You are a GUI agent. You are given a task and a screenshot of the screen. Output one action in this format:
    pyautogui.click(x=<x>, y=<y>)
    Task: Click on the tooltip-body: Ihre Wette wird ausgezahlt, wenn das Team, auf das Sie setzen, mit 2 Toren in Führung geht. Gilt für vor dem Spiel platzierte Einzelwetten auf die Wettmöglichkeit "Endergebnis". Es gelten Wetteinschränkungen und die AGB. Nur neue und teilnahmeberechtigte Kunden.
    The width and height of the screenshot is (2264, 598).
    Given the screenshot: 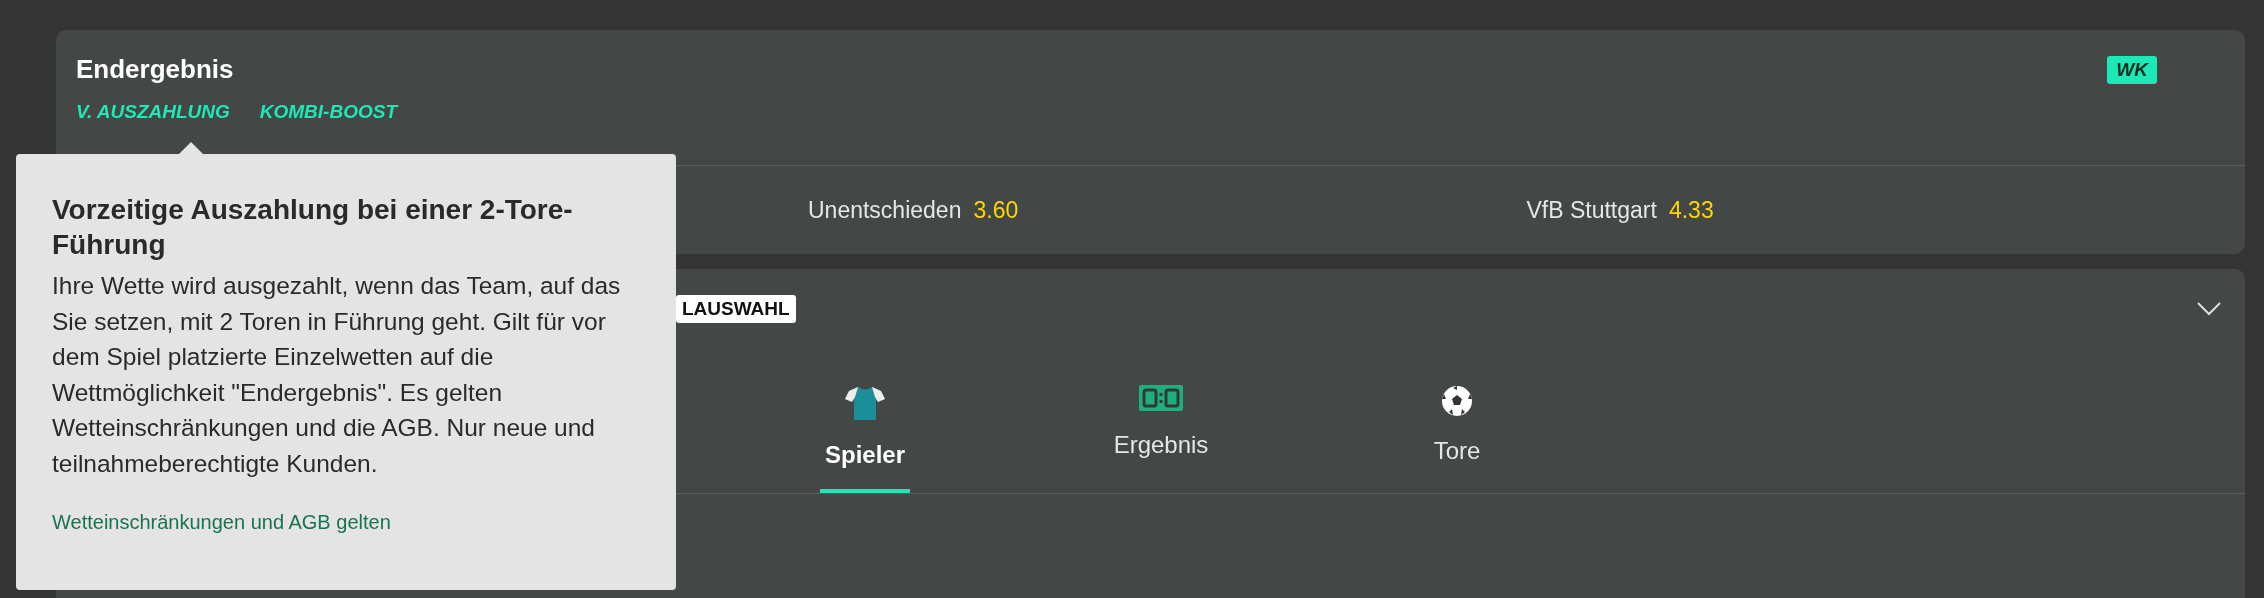 What is the action you would take?
    pyautogui.click(x=337, y=375)
    